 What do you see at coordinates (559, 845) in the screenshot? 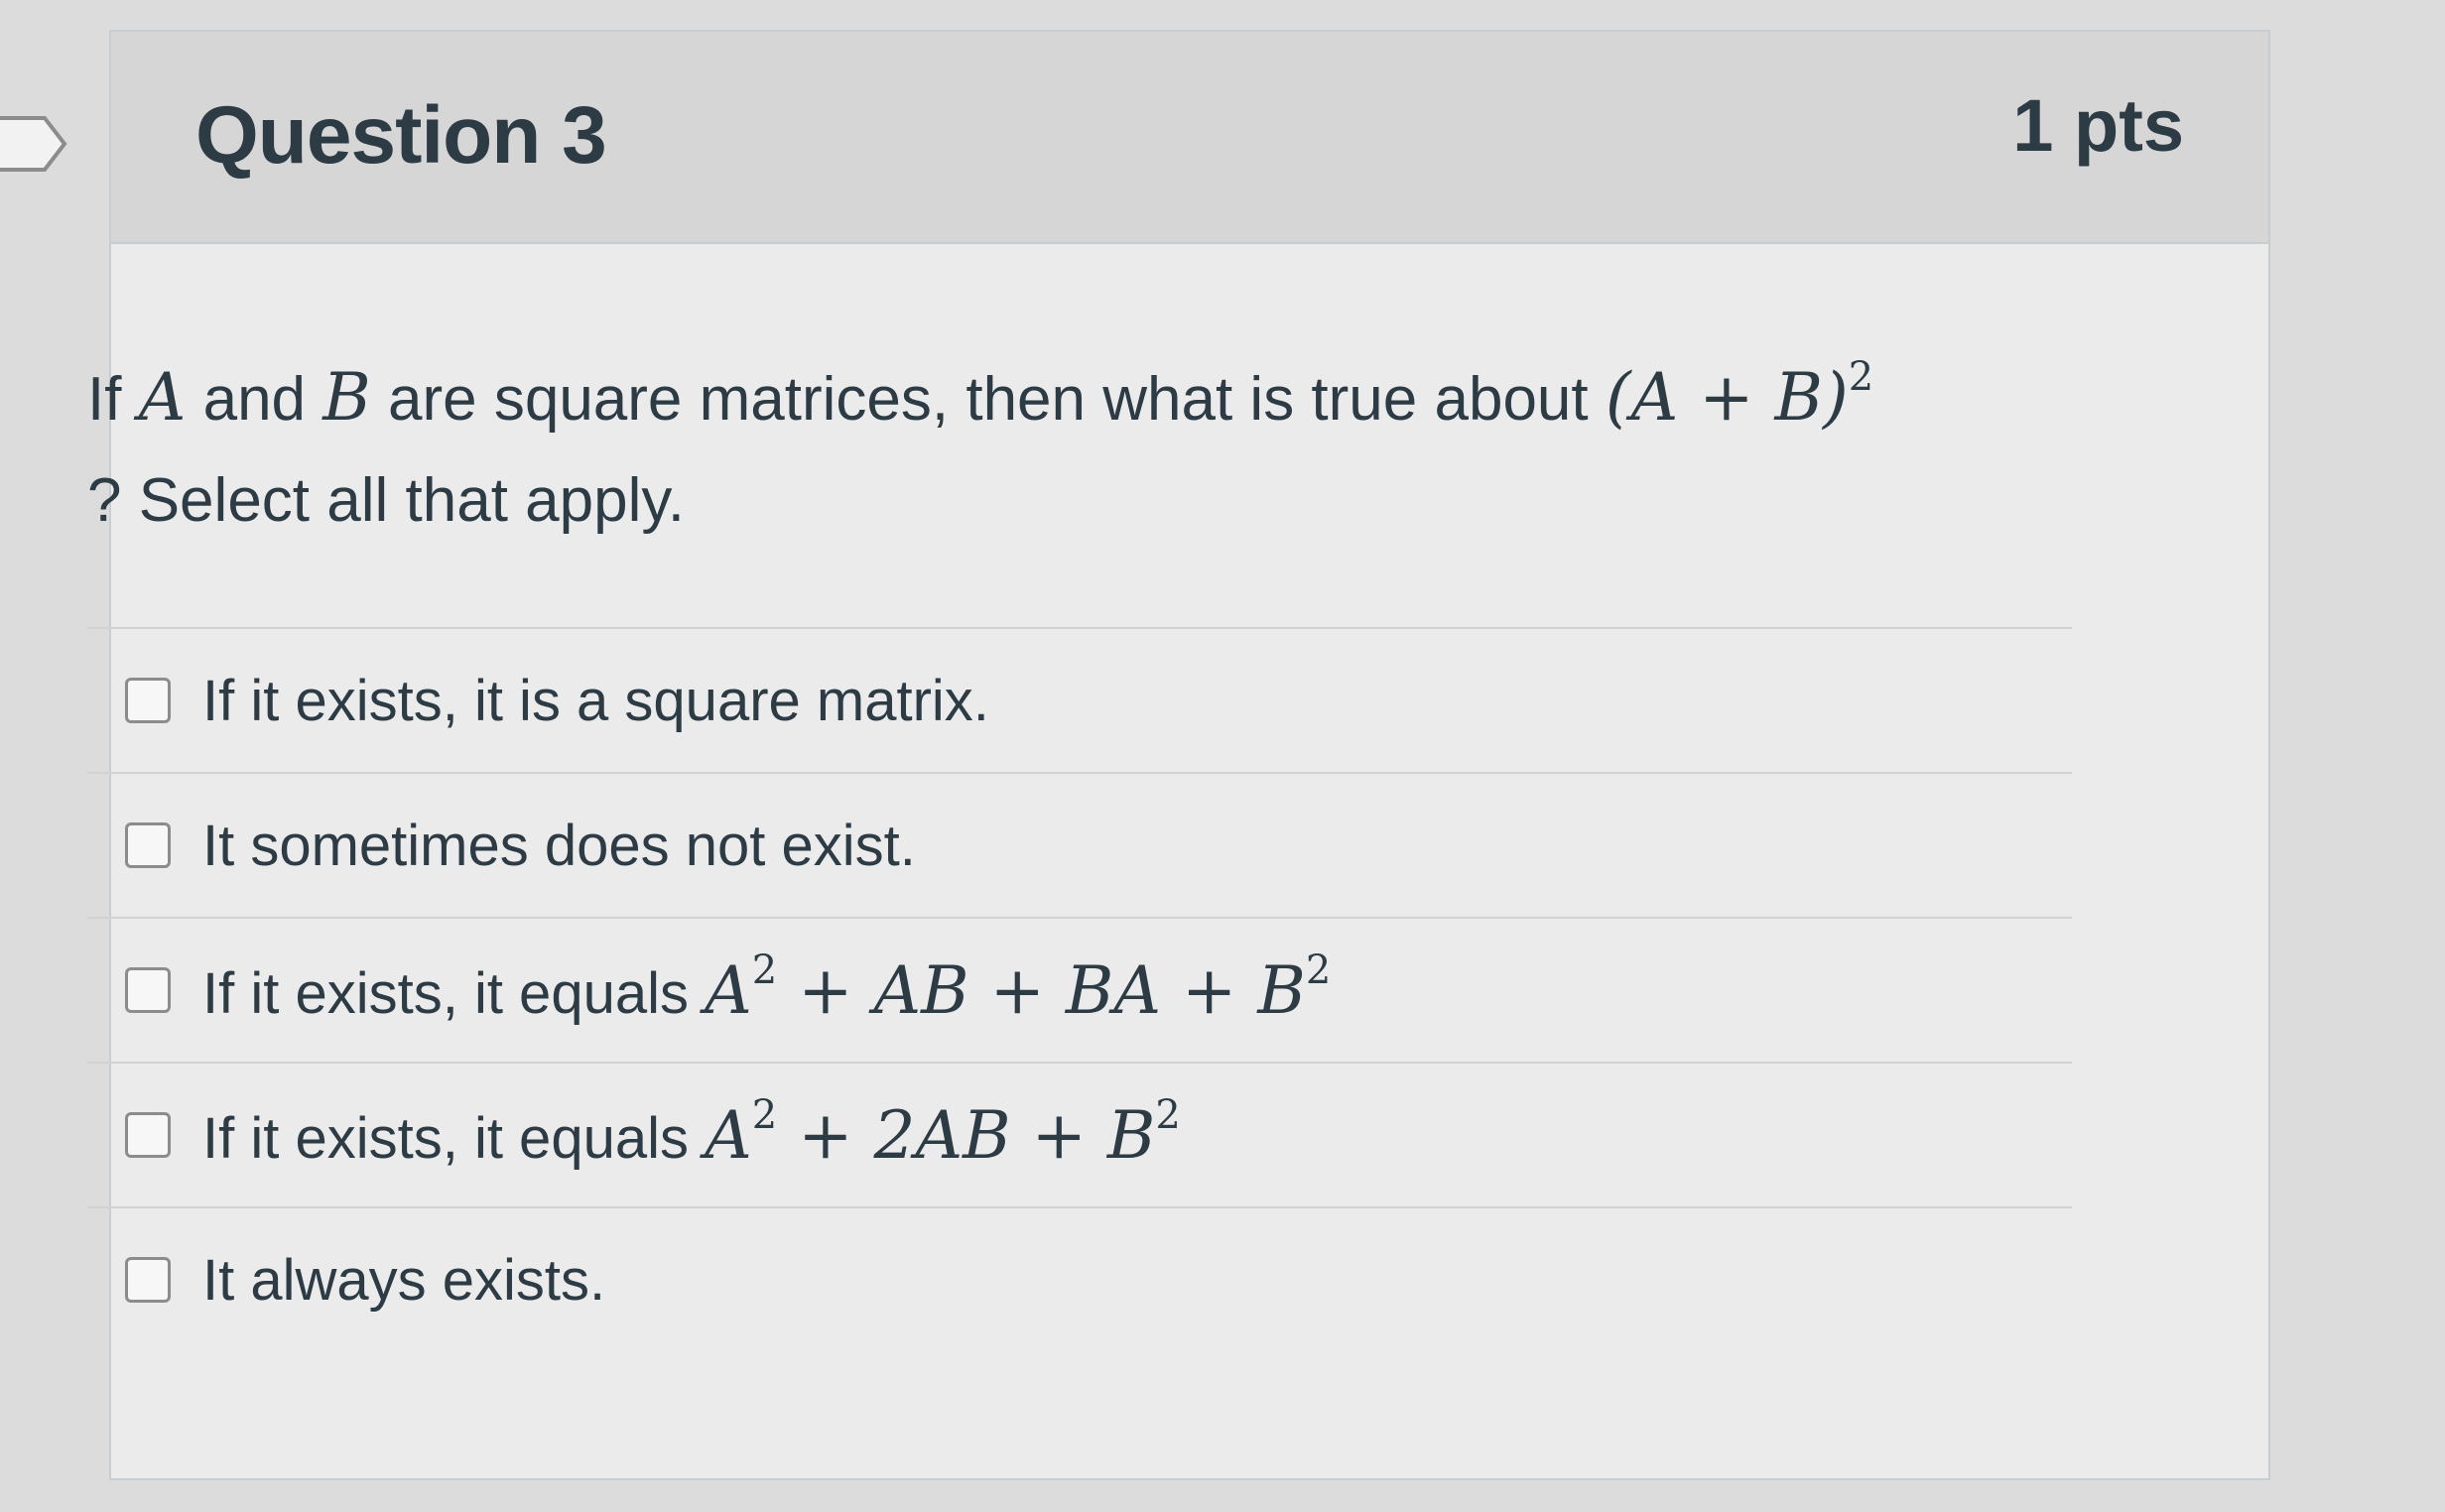
I see `answer-label: It sometimes does not exist.` at bounding box center [559, 845].